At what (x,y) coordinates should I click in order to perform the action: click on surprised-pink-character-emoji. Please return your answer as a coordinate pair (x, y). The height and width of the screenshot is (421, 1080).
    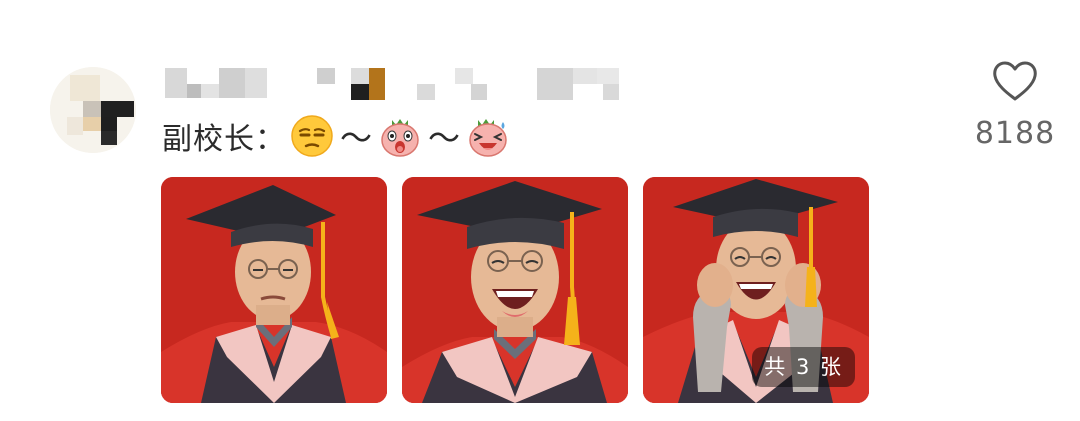
    Looking at the image, I should click on (400, 136).